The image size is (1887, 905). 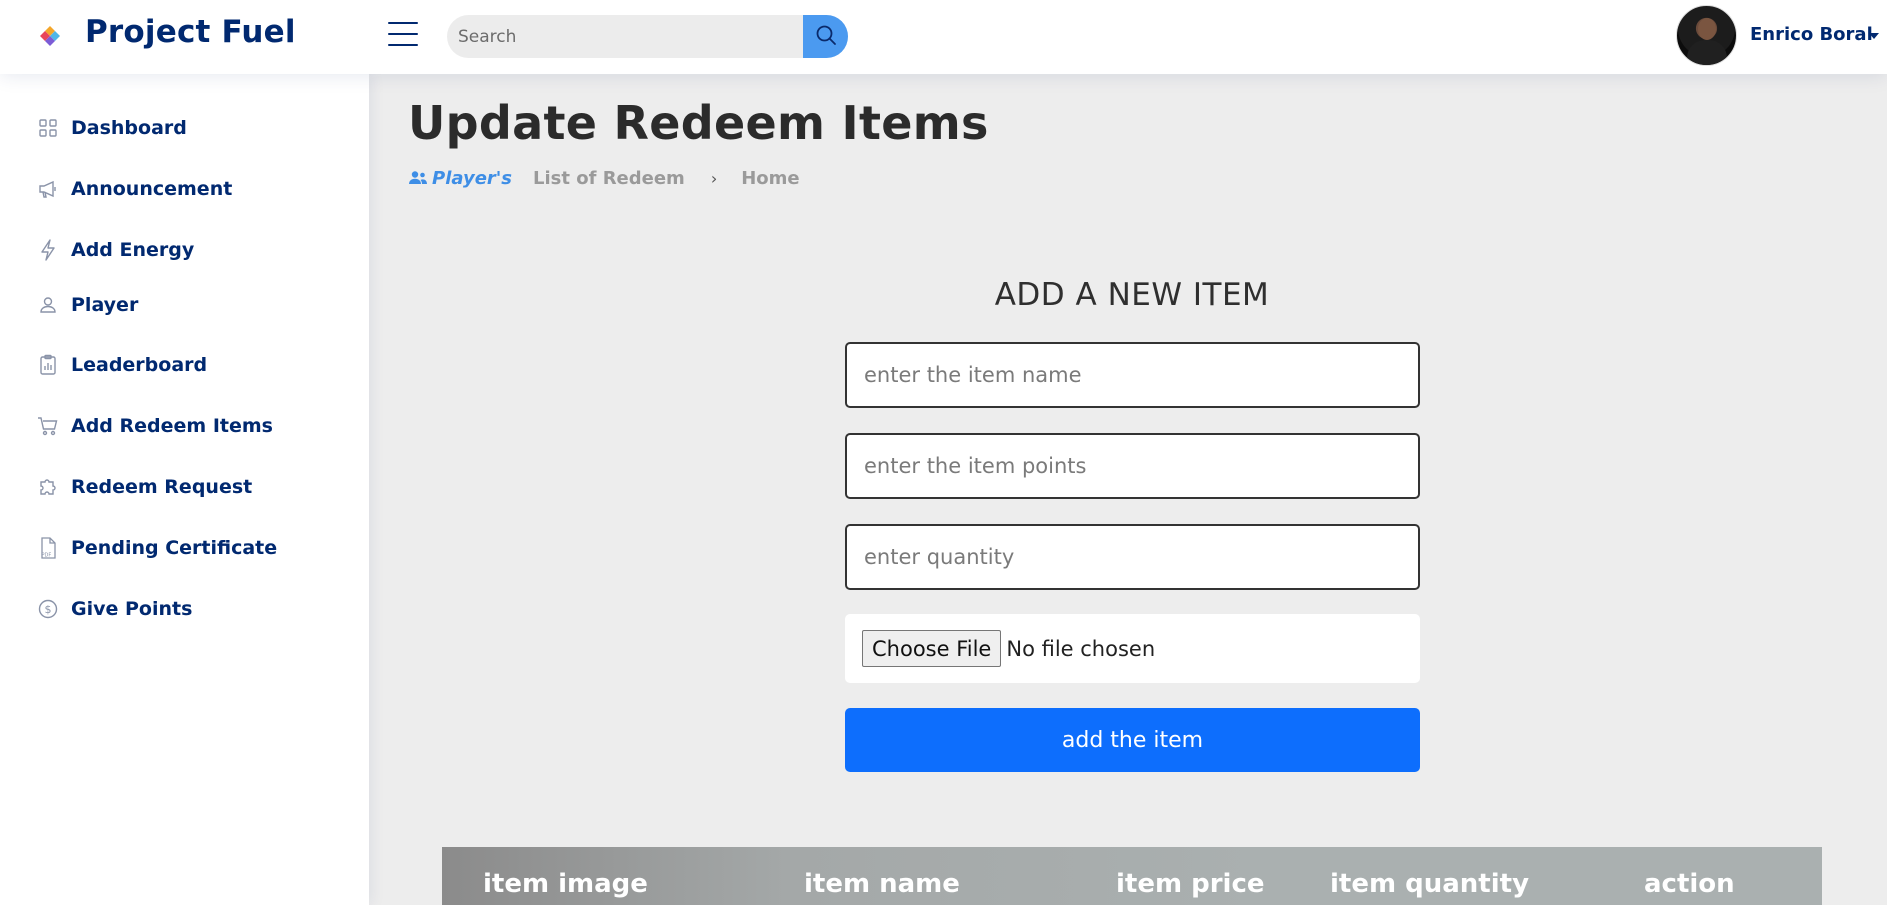 I want to click on breadcrumb-players-link: Player's, so click(x=460, y=178).